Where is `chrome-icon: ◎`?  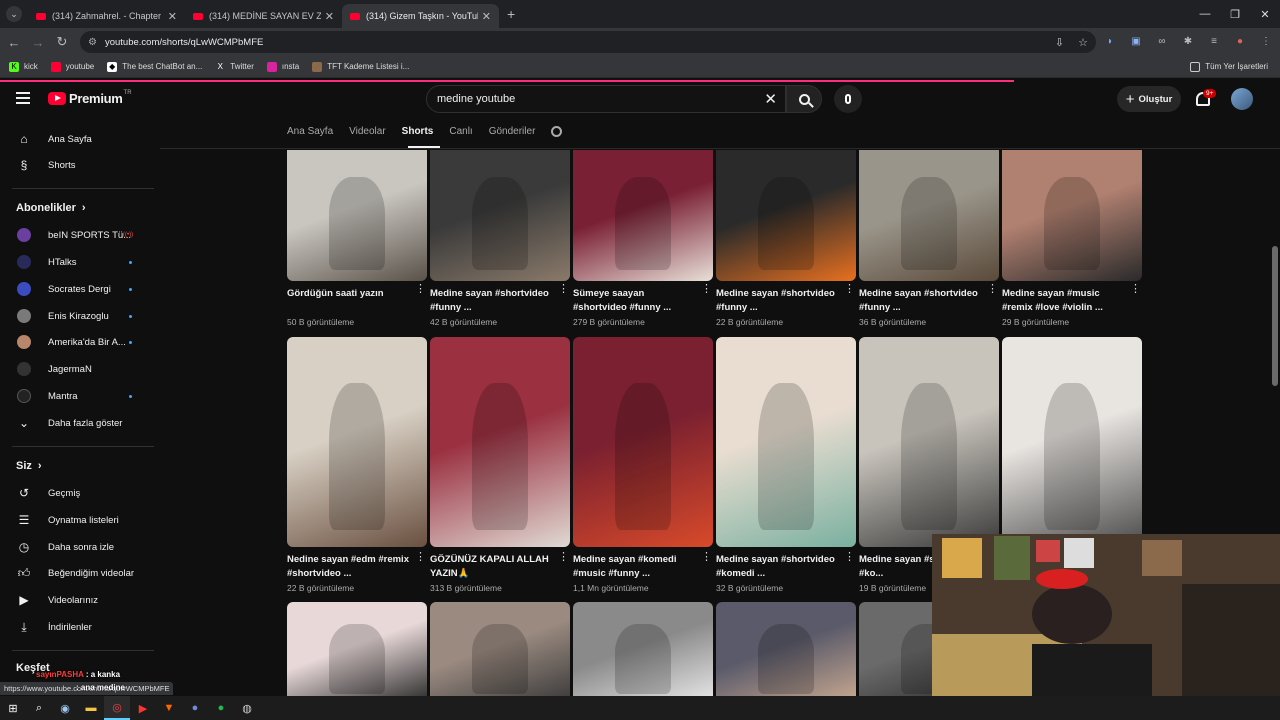 chrome-icon: ◎ is located at coordinates (117, 708).